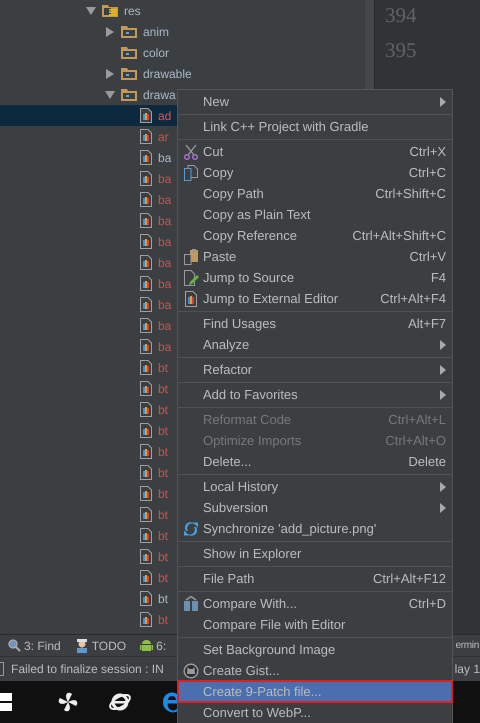  Describe the element at coordinates (159, 95) in the screenshot. I see `tree-item-label: drawa` at that location.